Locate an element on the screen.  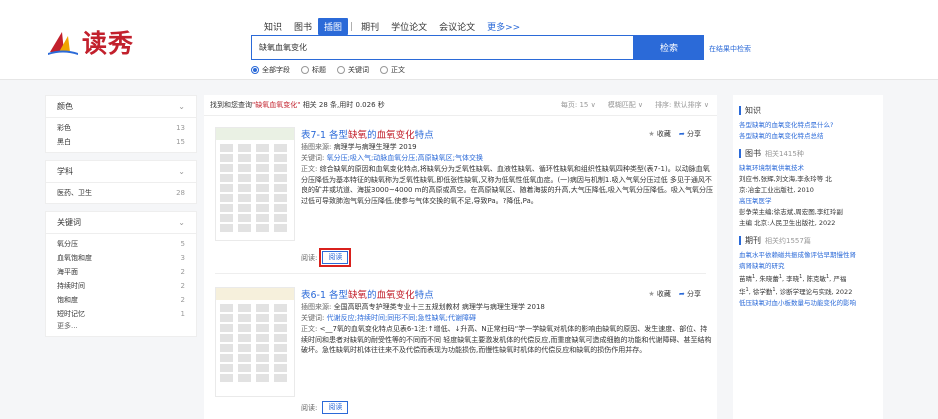
result-title: 表6-1 各型缺氧的血氧变化特点 is located at coordinates (367, 294).